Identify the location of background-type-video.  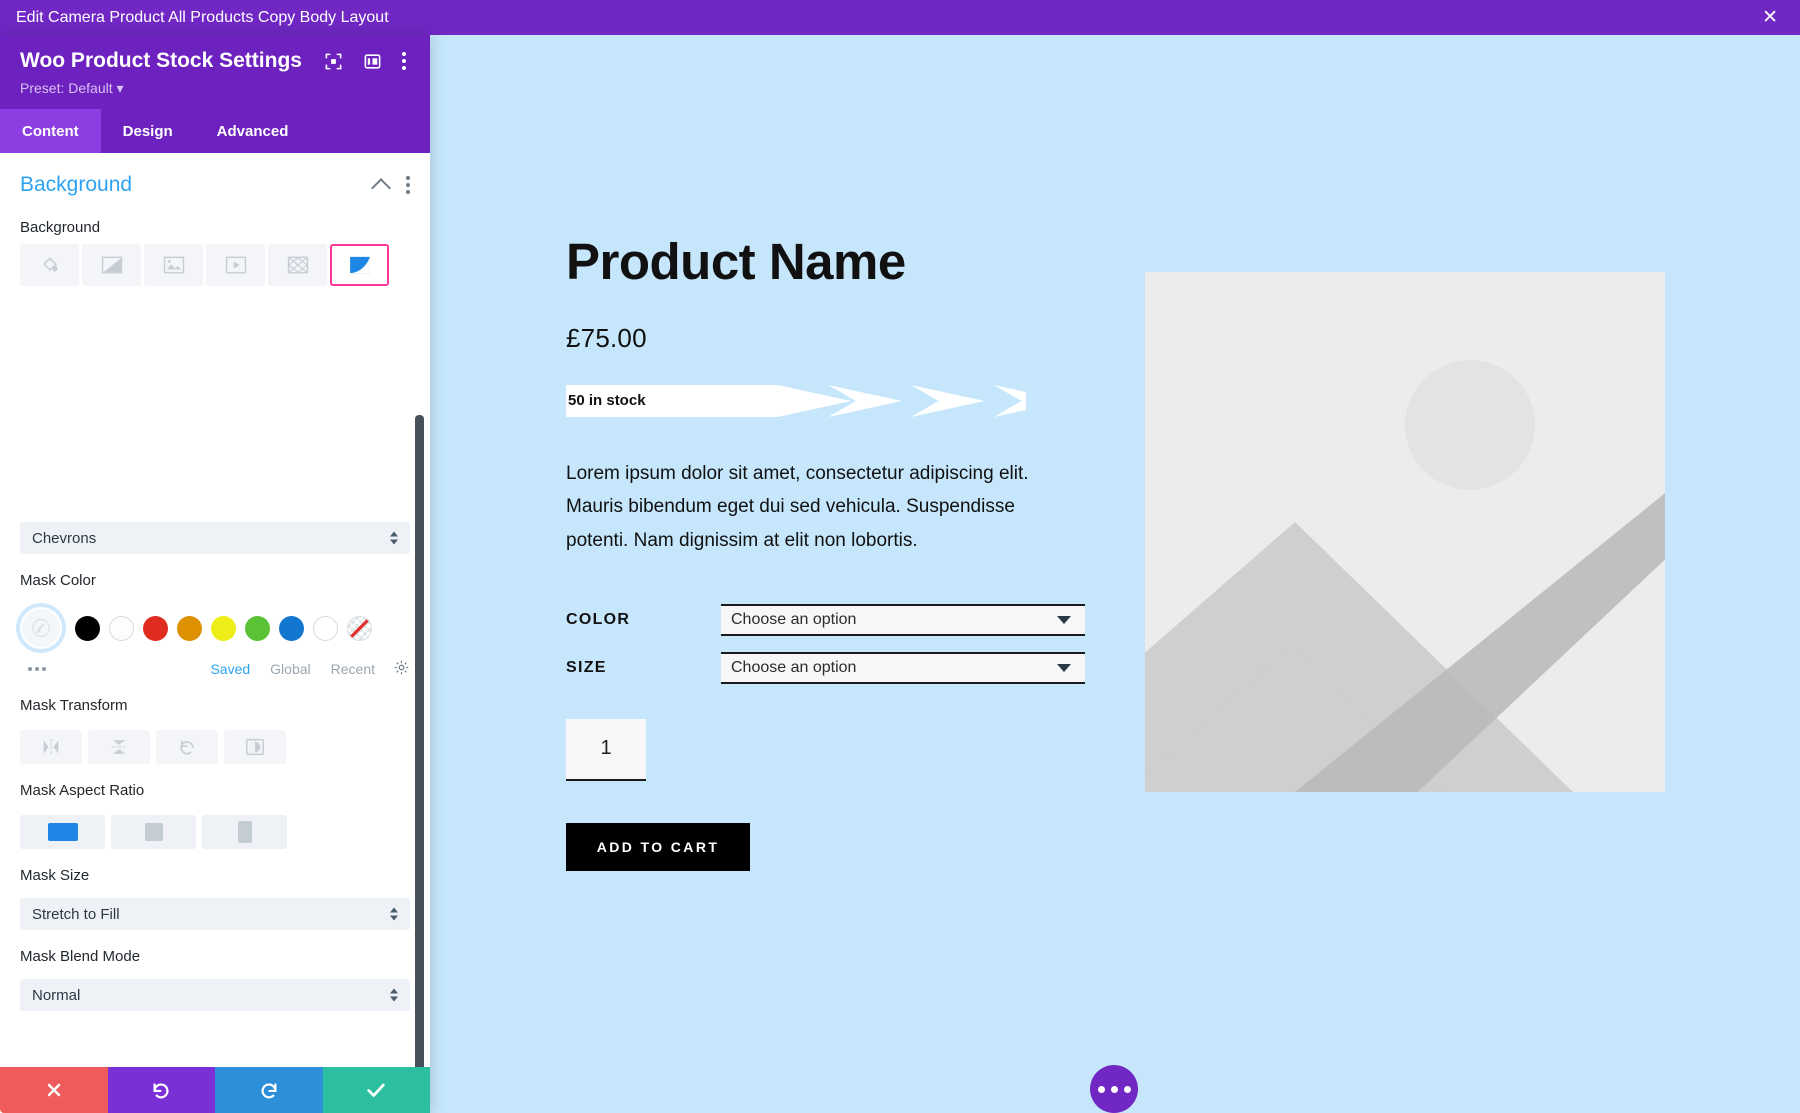
(235, 265).